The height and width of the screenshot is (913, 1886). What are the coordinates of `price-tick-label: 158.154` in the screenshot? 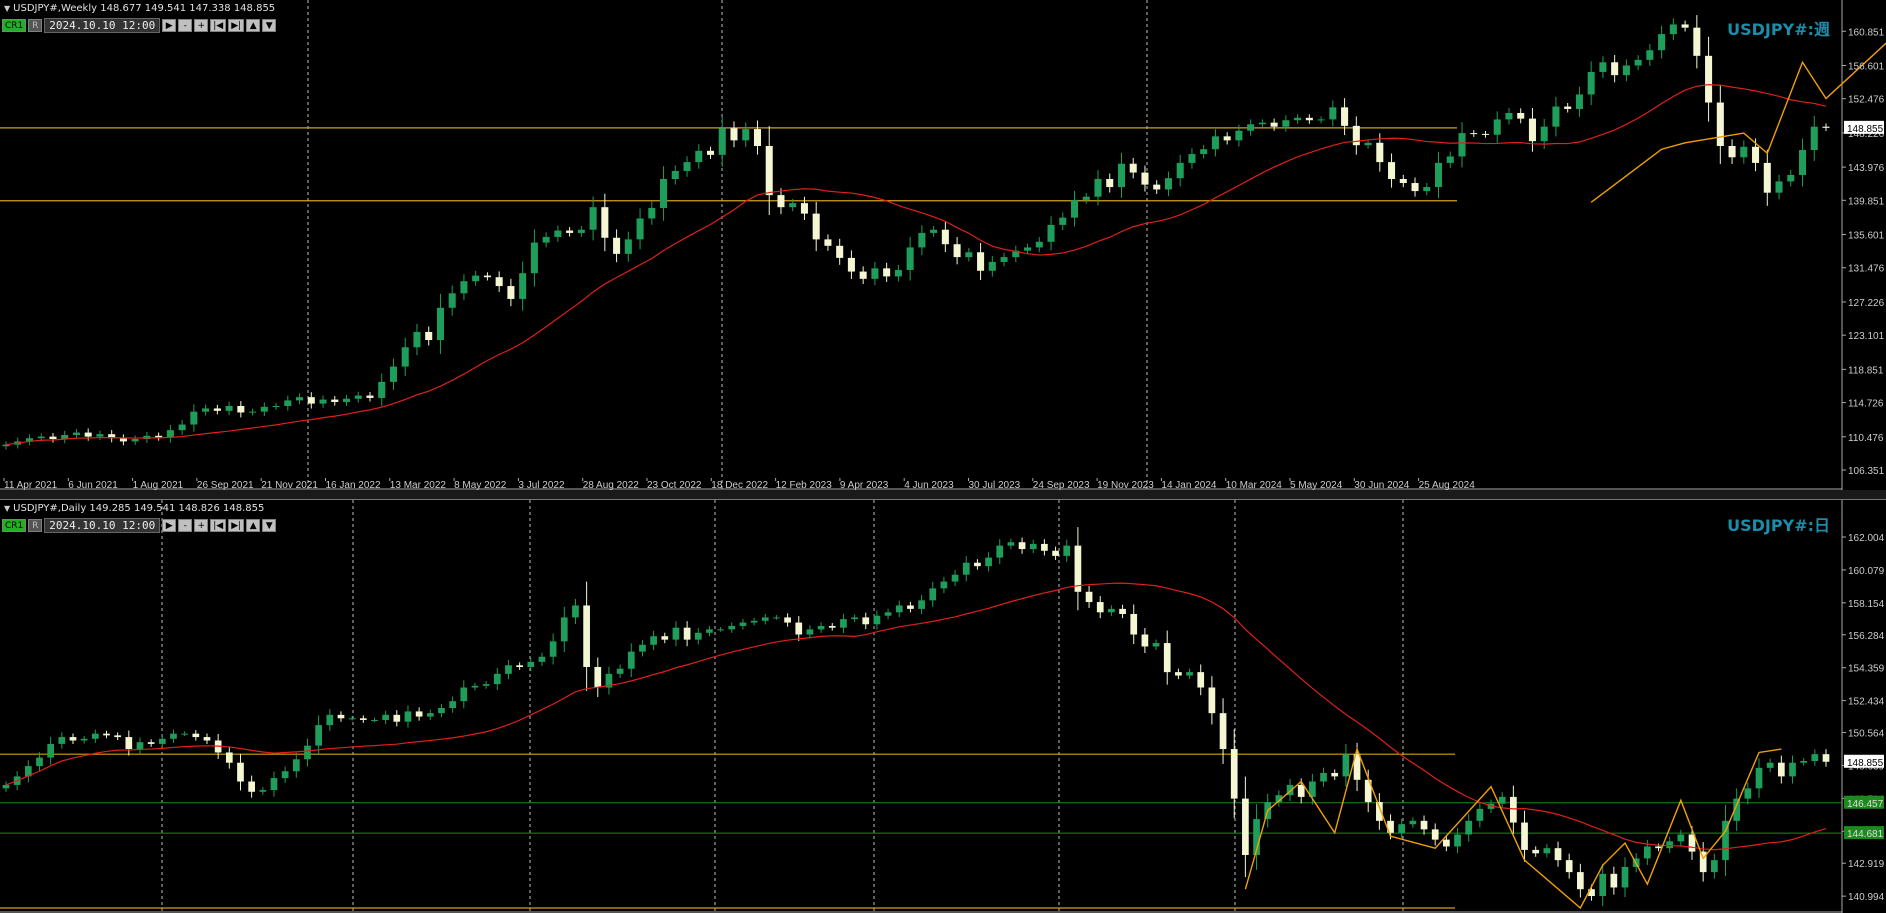 It's located at (1866, 604).